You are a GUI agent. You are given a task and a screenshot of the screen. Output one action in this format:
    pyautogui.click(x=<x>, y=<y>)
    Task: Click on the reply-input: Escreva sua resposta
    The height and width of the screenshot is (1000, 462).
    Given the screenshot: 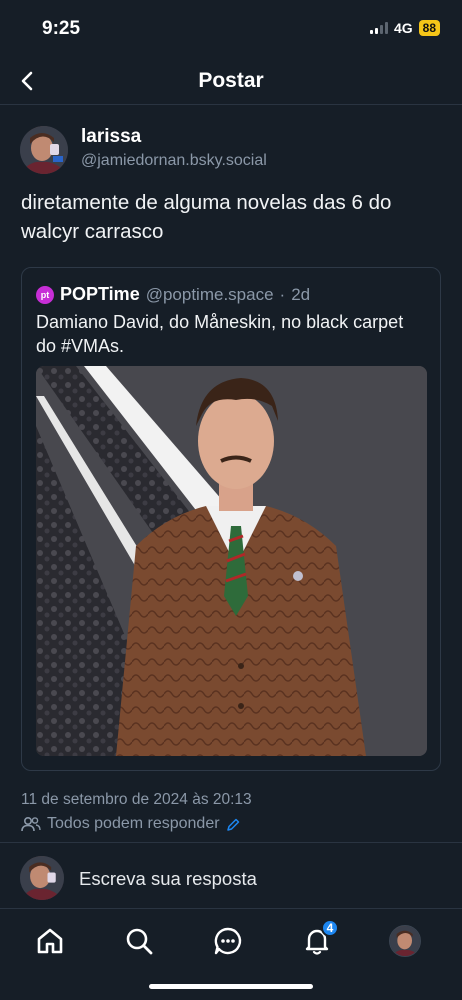 What is the action you would take?
    pyautogui.click(x=168, y=879)
    